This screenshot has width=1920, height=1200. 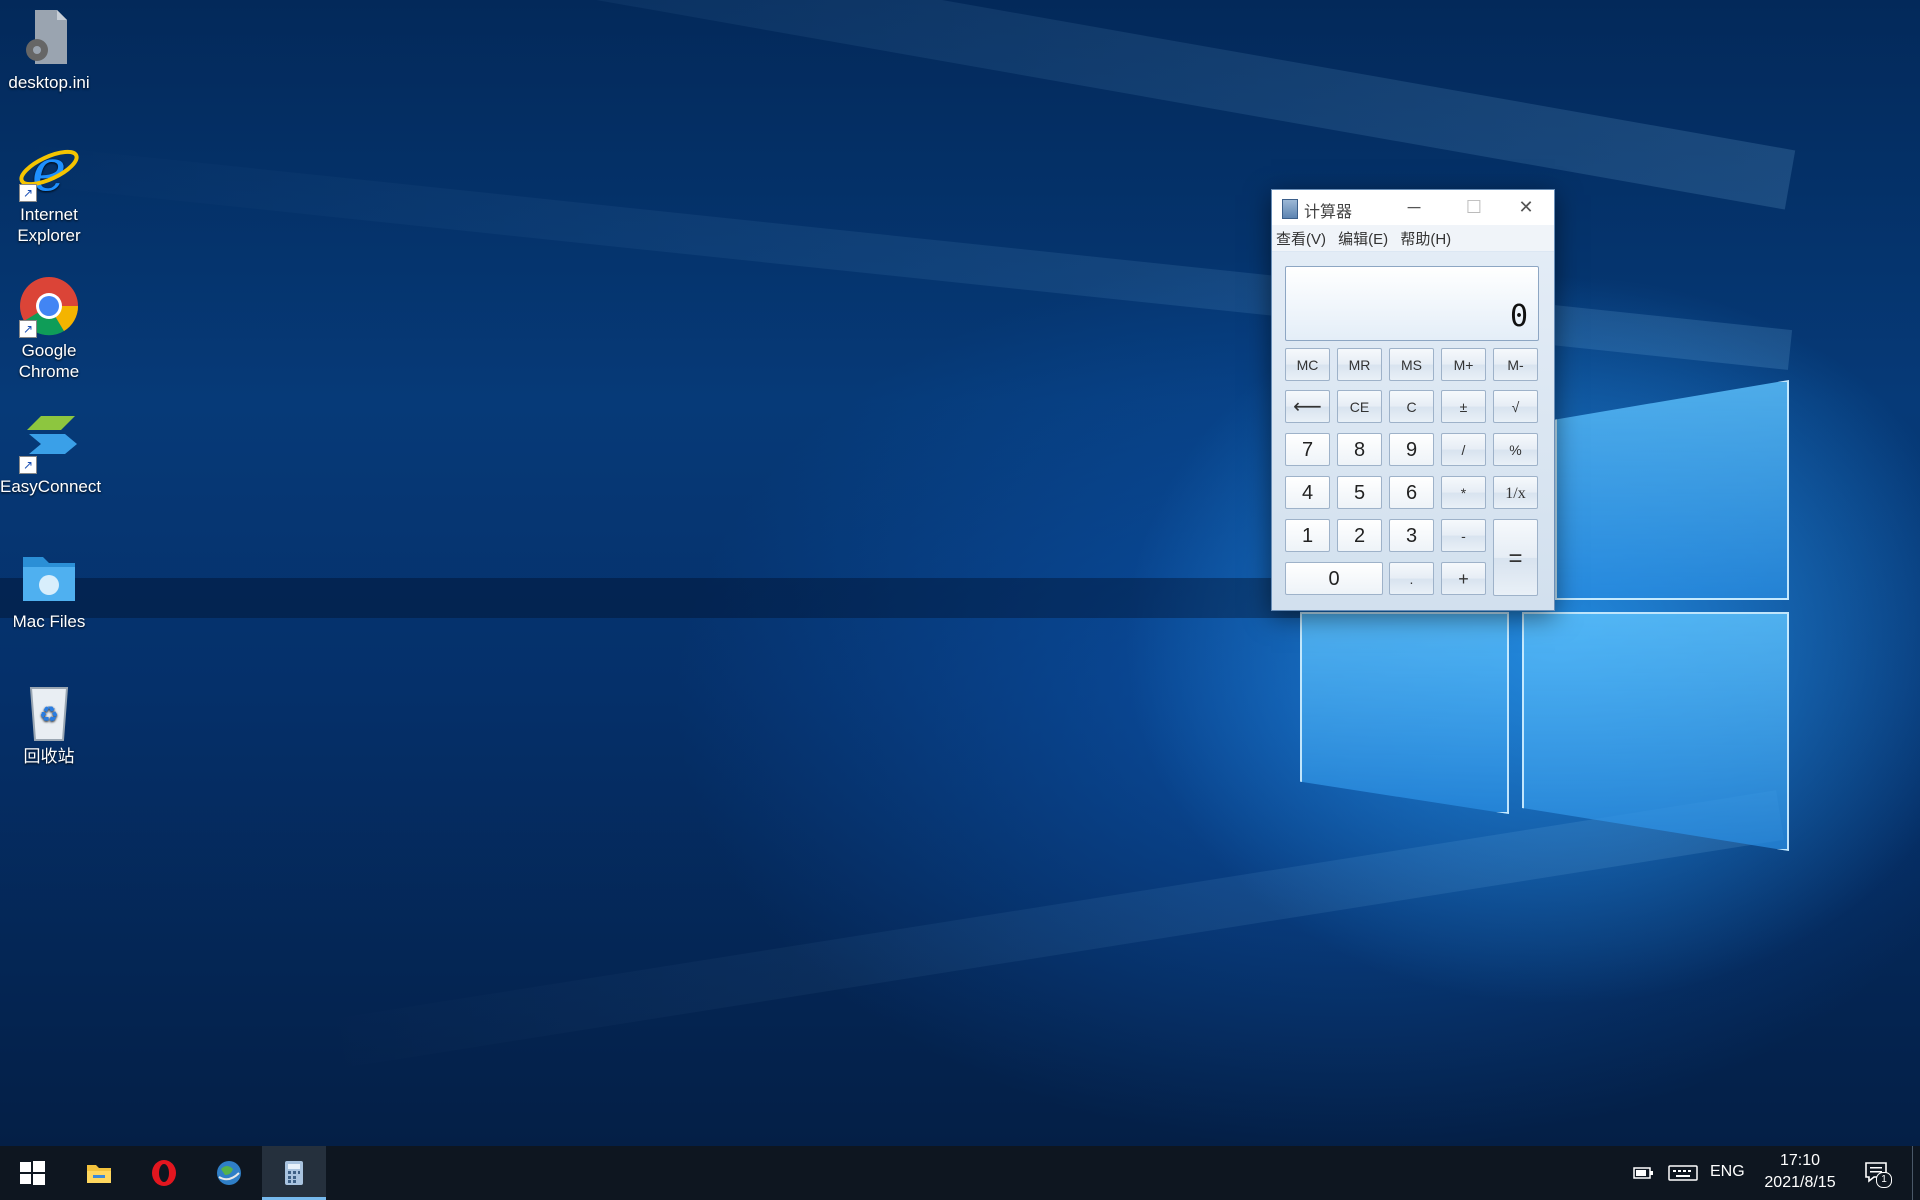 I want to click on calculator-app-icon, so click(x=1290, y=209).